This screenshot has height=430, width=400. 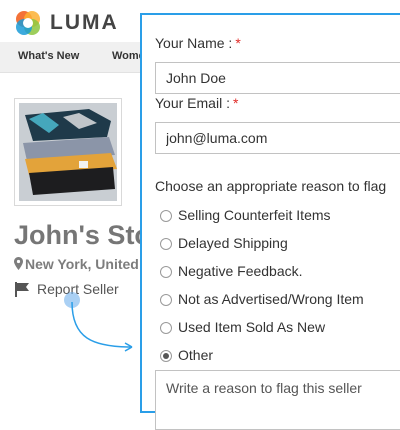 What do you see at coordinates (196, 355) in the screenshot?
I see `reason-option-label: Other` at bounding box center [196, 355].